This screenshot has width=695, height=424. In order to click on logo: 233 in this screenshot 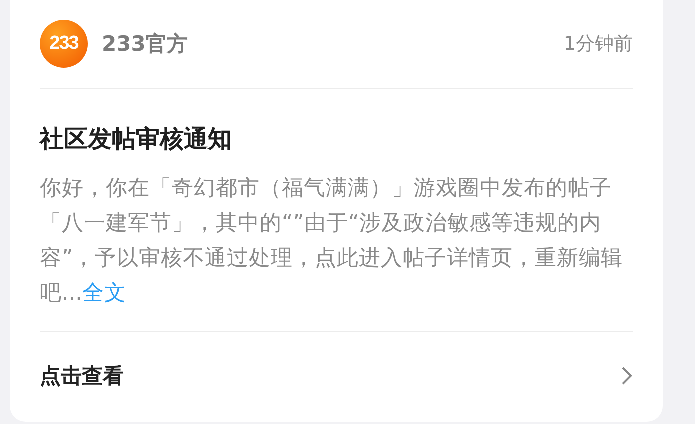, I will do `click(64, 44)`.